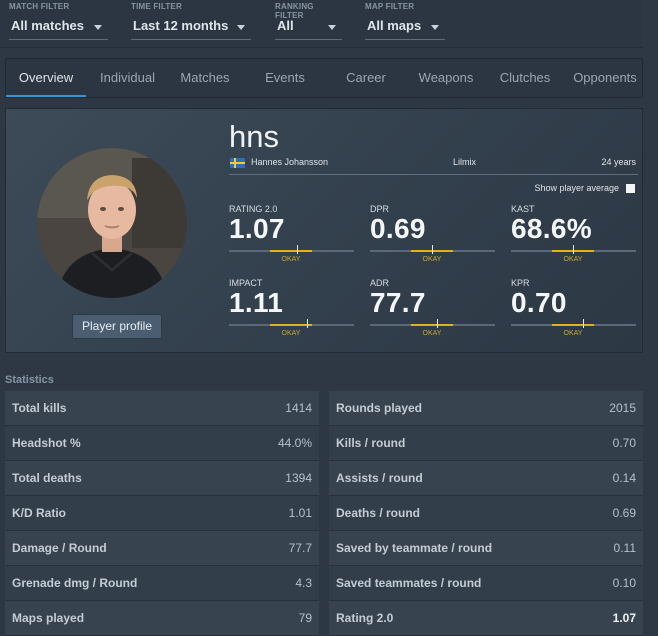  Describe the element at coordinates (294, 443) in the screenshot. I see `stats-row-value: 44.0%` at that location.